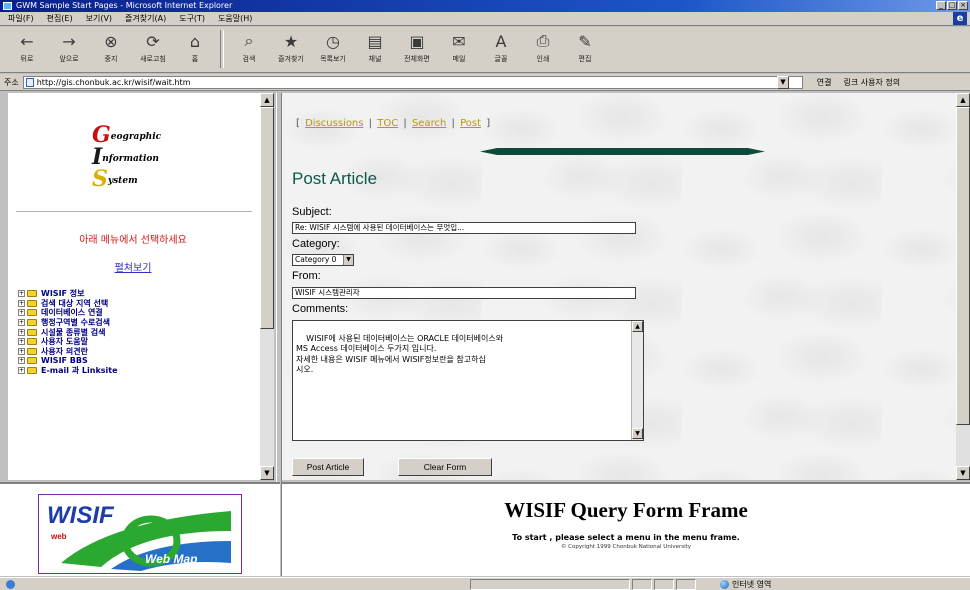 Image resolution: width=970 pixels, height=590 pixels. Describe the element at coordinates (941, 5) in the screenshot. I see `minimize-button: _` at that location.